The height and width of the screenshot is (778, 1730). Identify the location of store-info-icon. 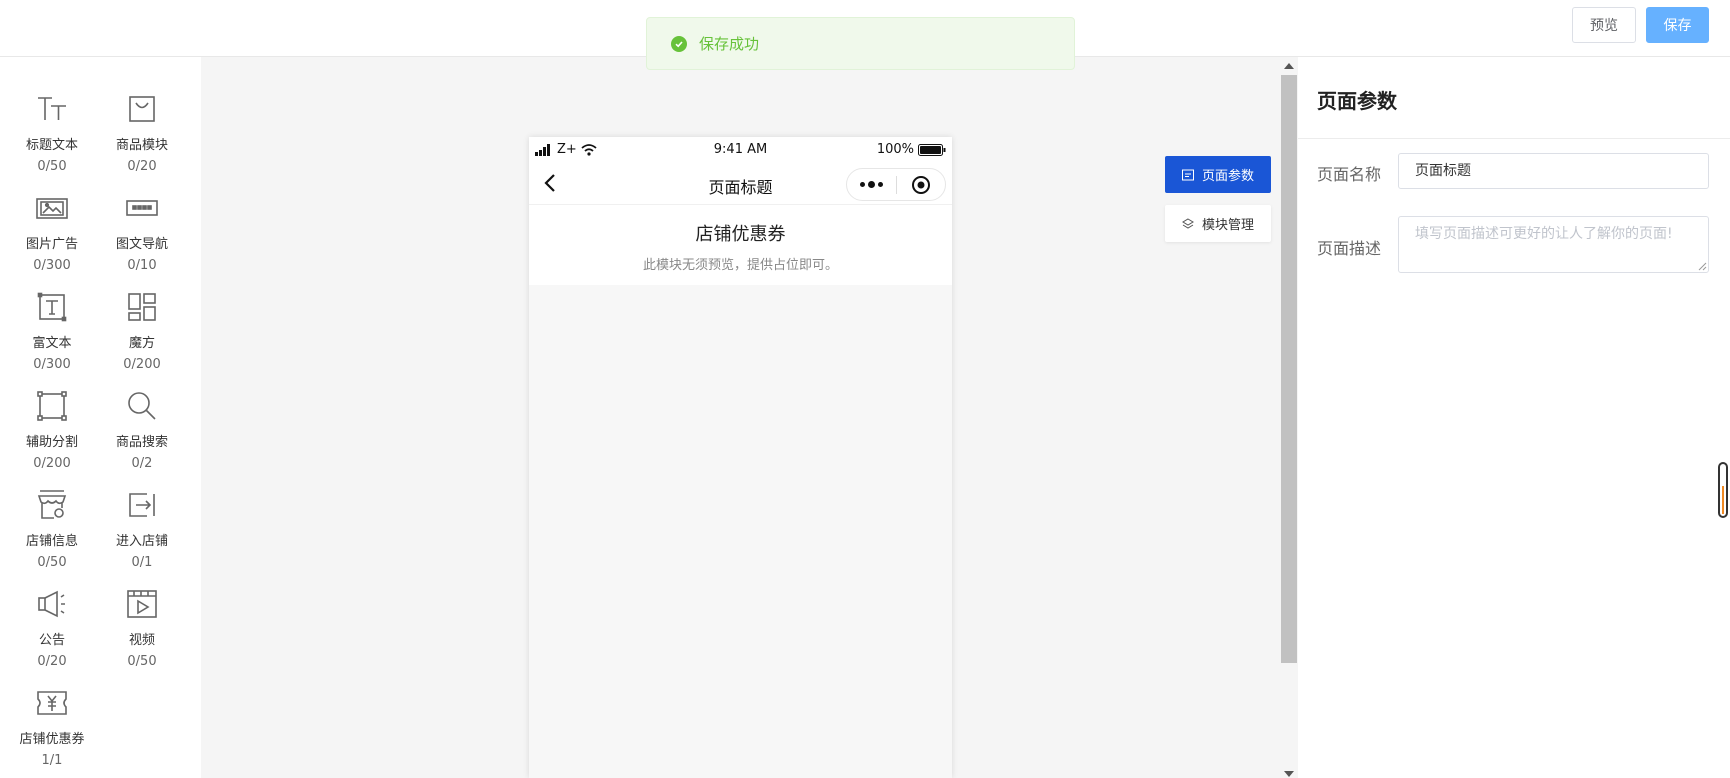
(52, 505).